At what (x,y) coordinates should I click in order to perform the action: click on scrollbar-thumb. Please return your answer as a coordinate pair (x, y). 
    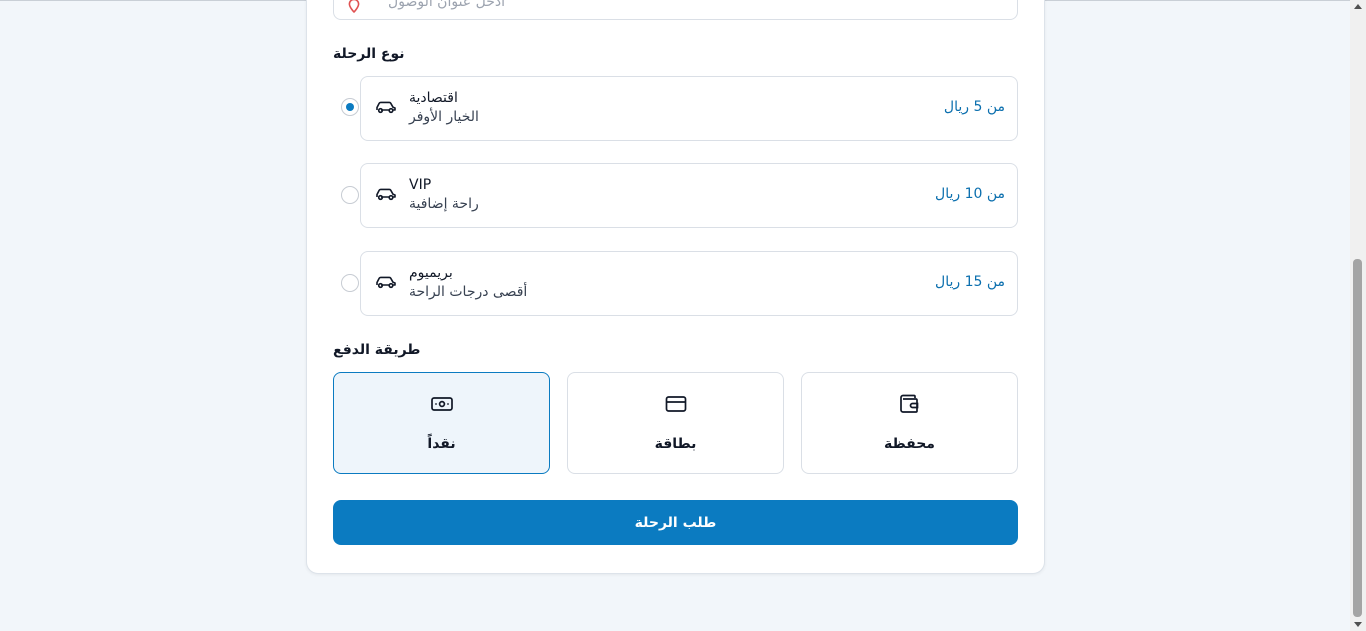
    Looking at the image, I should click on (1357, 438).